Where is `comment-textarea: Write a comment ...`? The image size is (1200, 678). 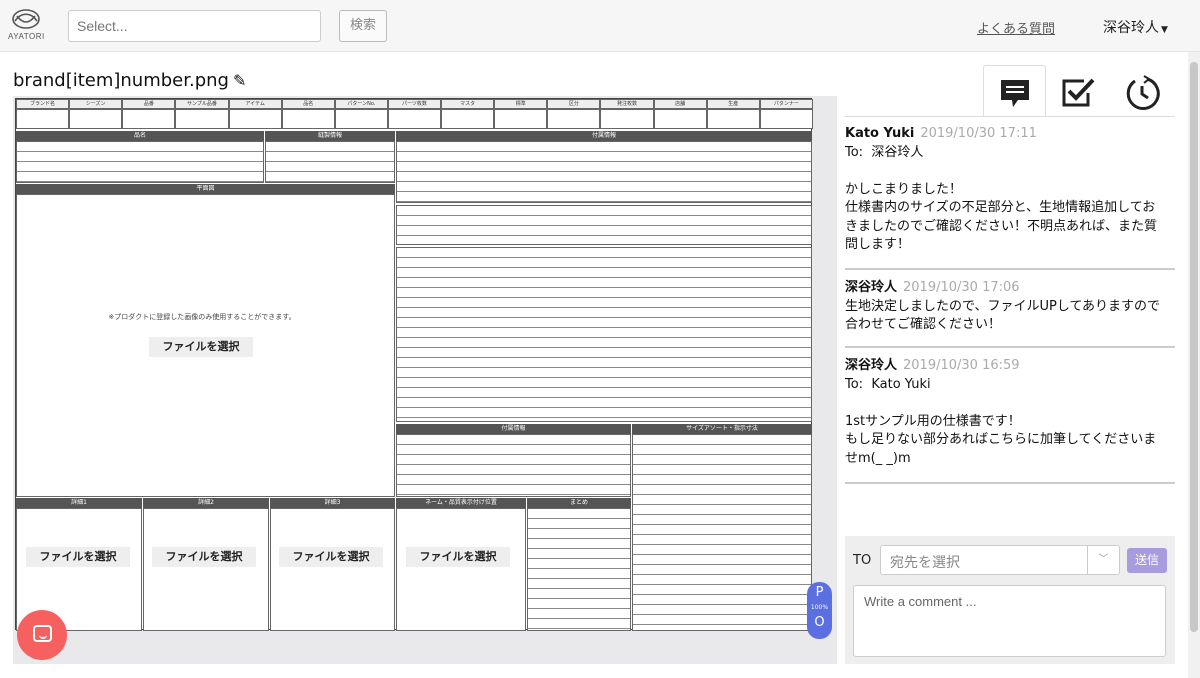
comment-textarea: Write a comment ... is located at coordinates (1009, 621).